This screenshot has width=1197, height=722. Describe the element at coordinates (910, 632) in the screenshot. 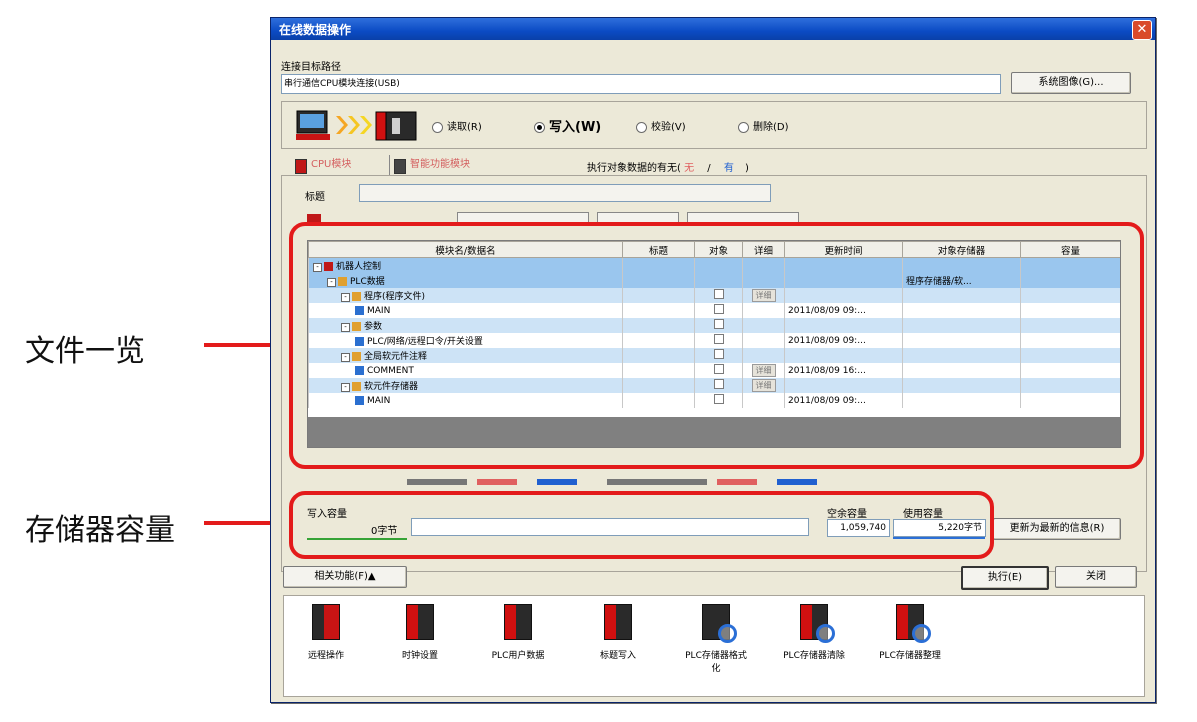

I see `tool-plc-memory-arrange: PLC存储器整理` at that location.